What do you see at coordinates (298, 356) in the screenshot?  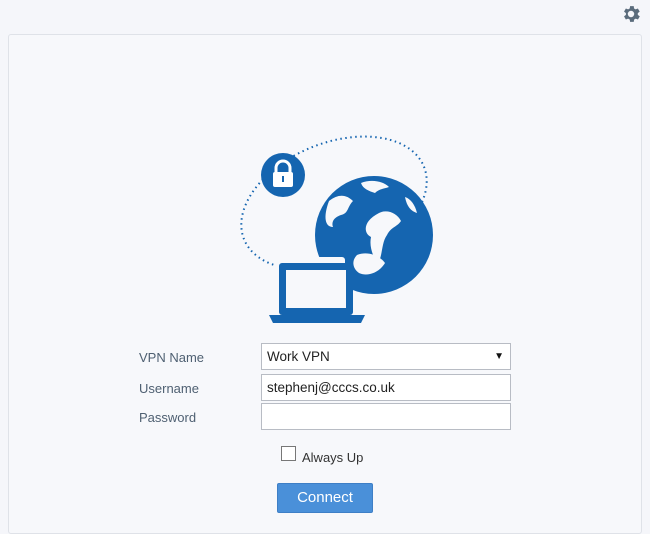 I see `vpn-name-value: Work VPN` at bounding box center [298, 356].